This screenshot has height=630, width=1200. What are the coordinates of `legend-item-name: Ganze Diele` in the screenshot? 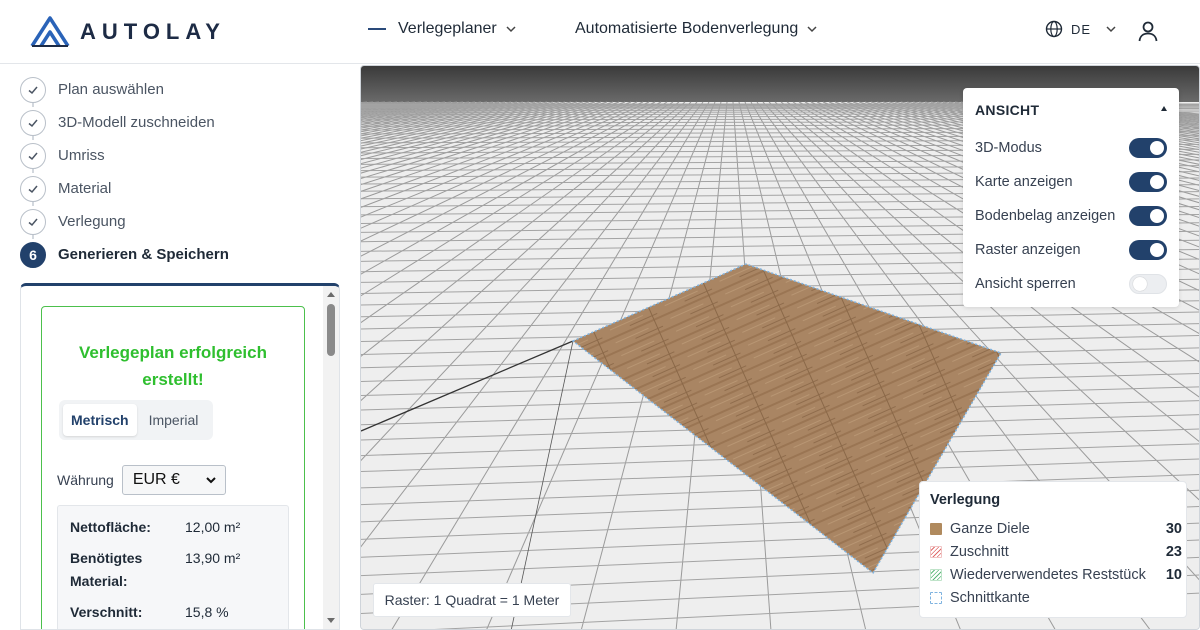 It's located at (990, 529).